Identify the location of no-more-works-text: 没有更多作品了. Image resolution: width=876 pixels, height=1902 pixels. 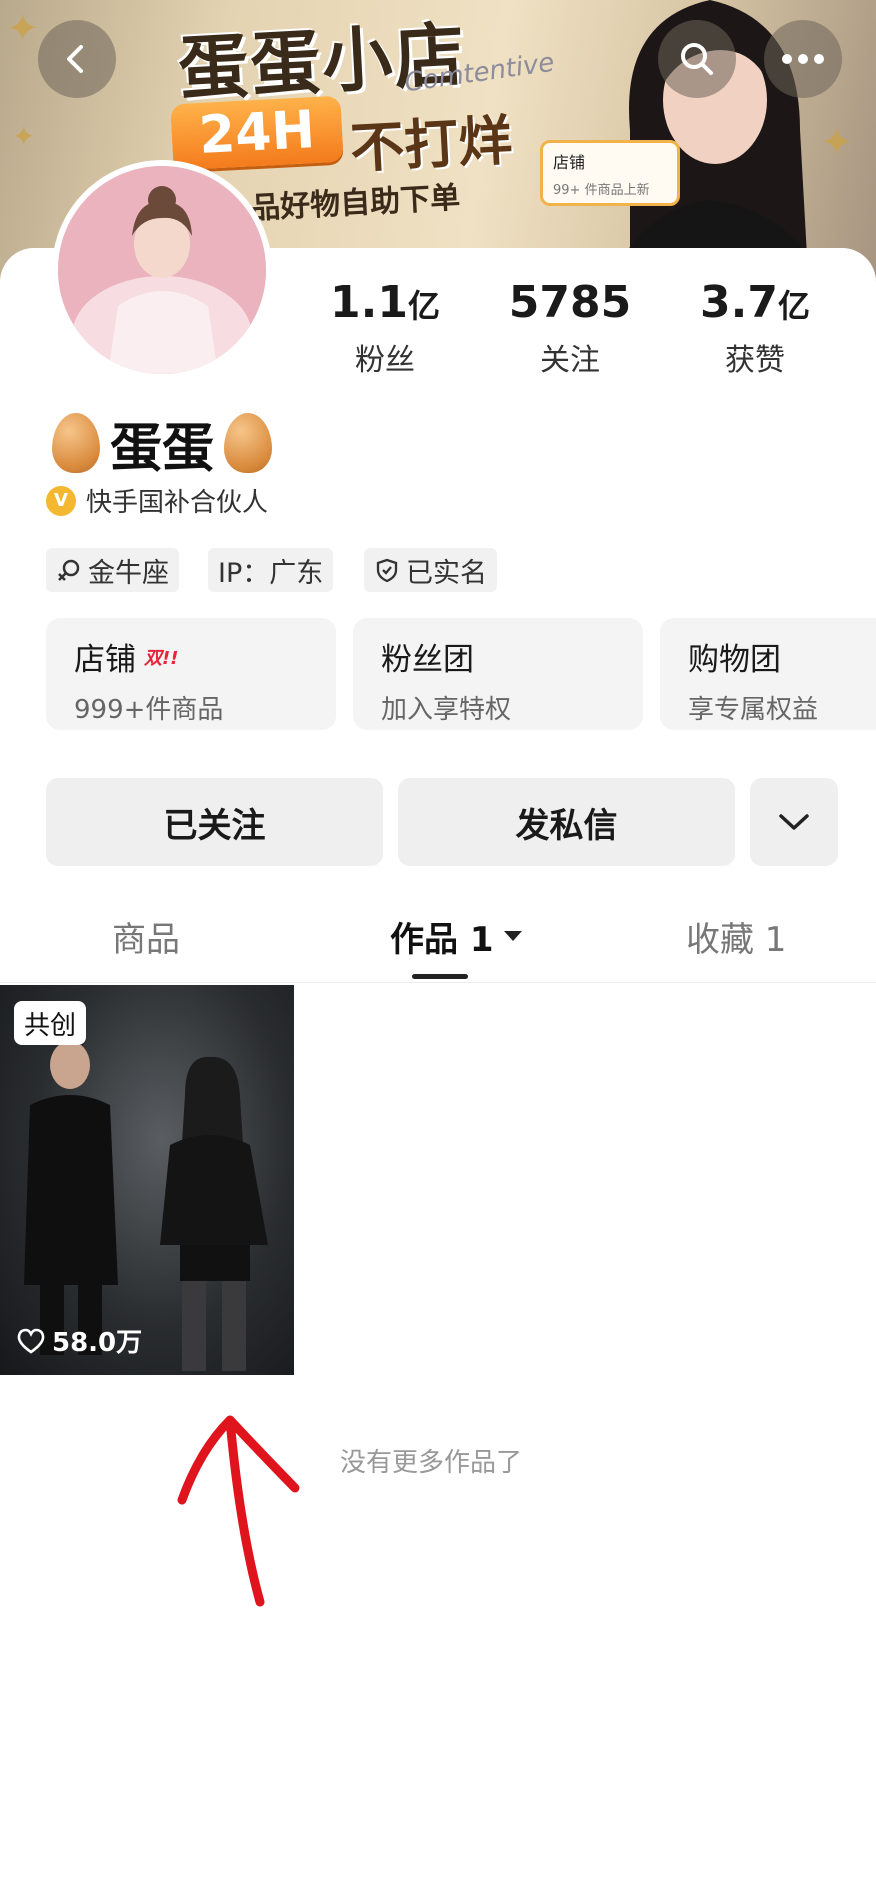
(431, 1463).